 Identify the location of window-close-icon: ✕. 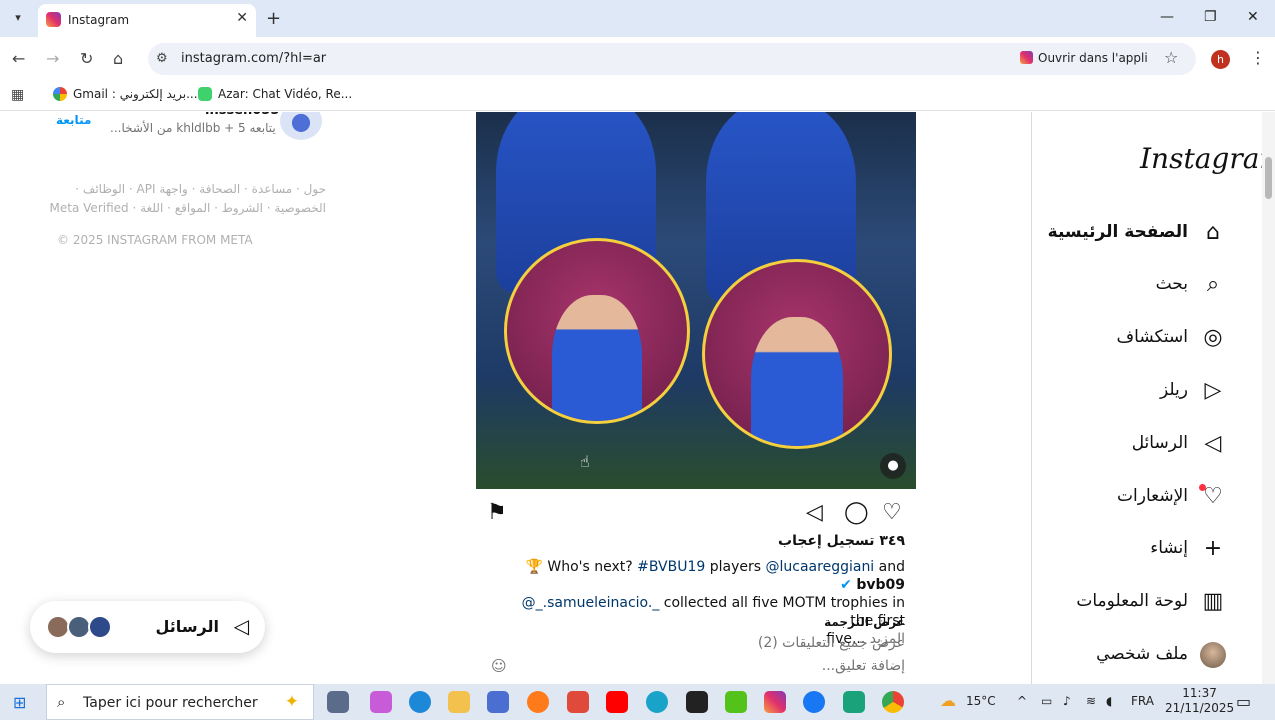
(1253, 17).